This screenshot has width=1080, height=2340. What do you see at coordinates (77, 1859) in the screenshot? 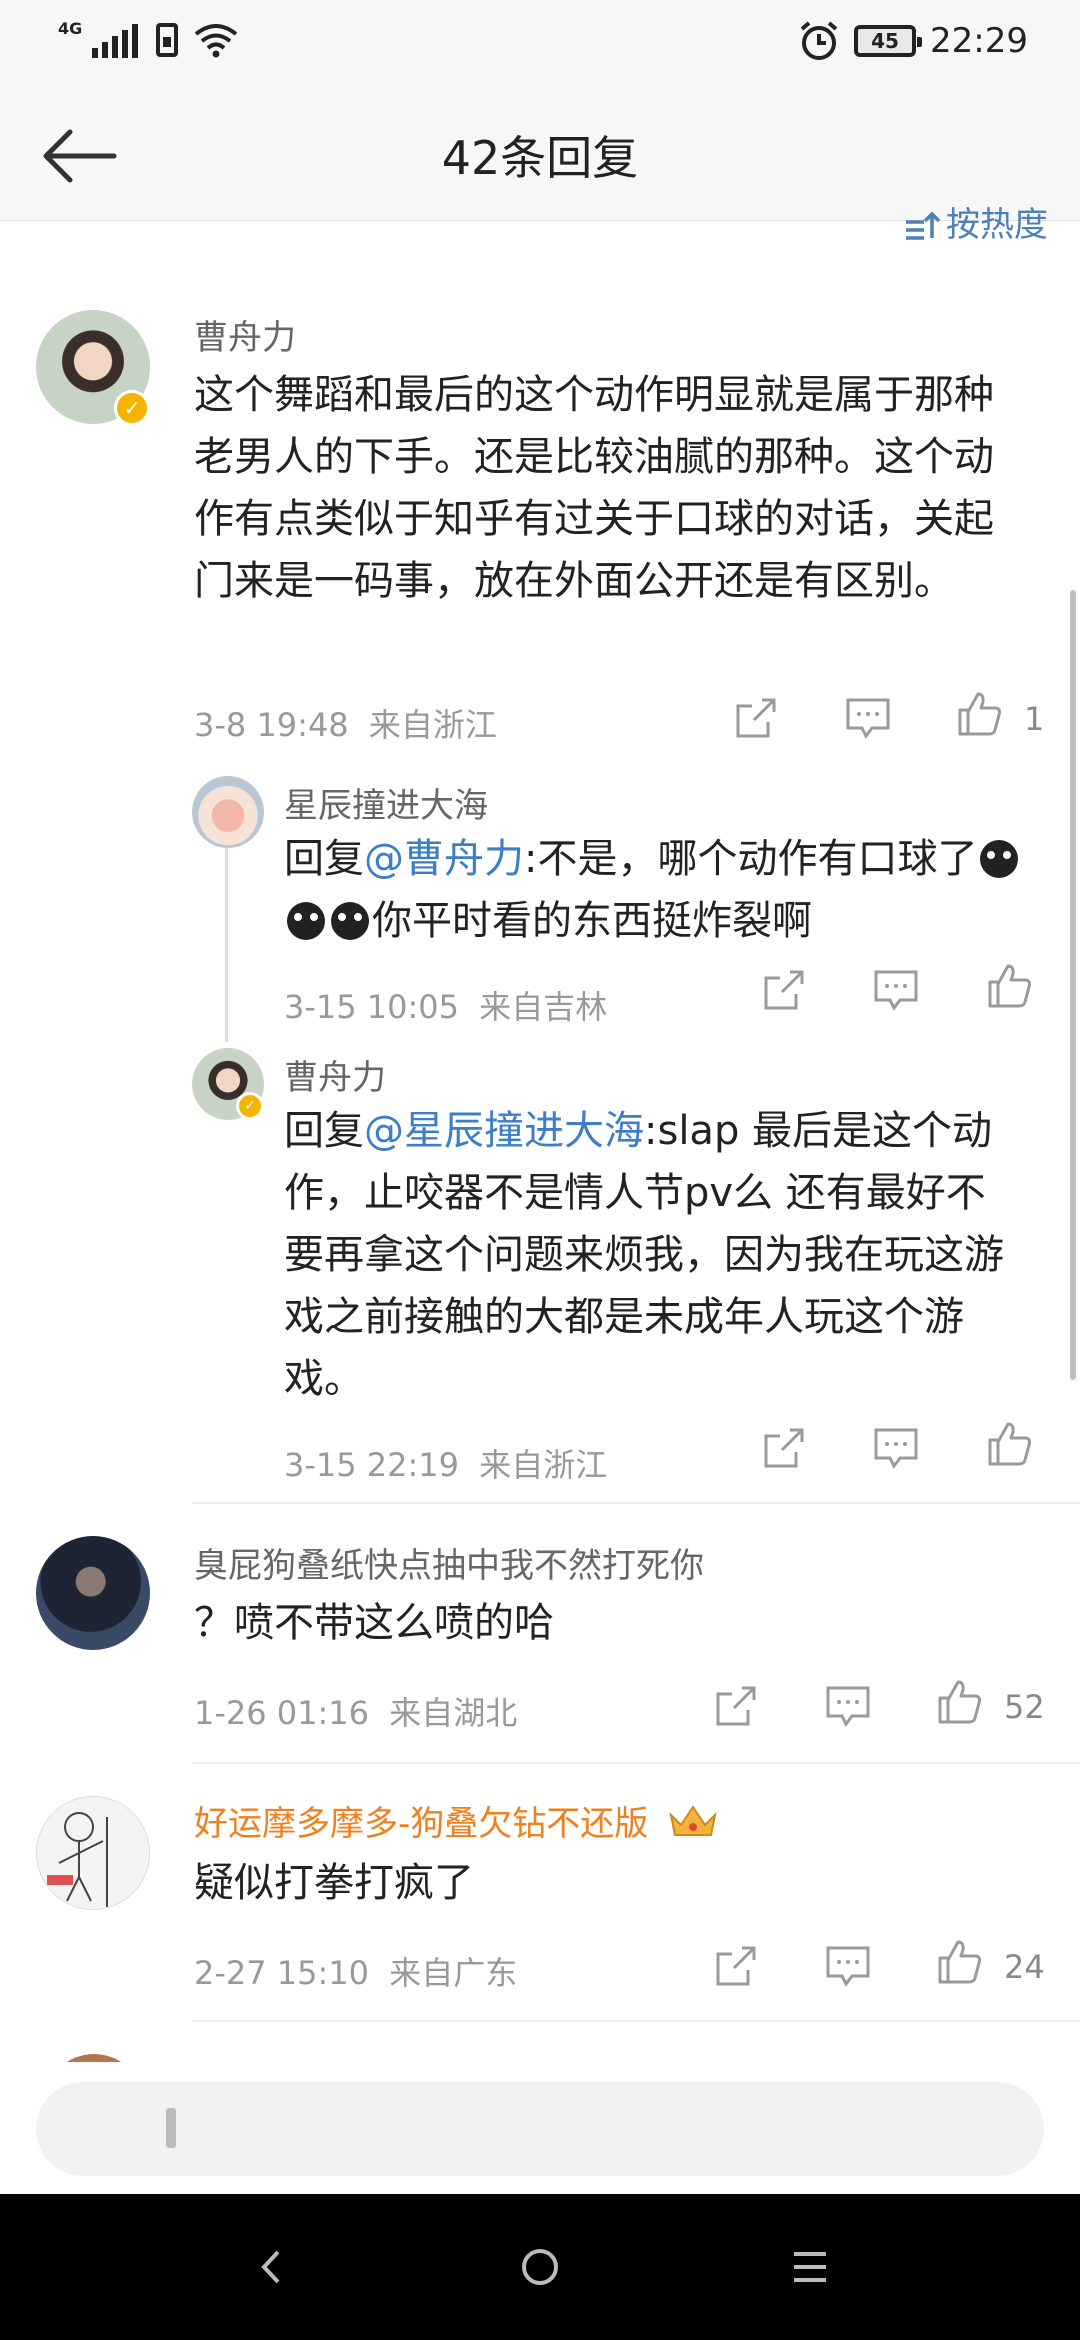
I see `avatar-drawing` at bounding box center [77, 1859].